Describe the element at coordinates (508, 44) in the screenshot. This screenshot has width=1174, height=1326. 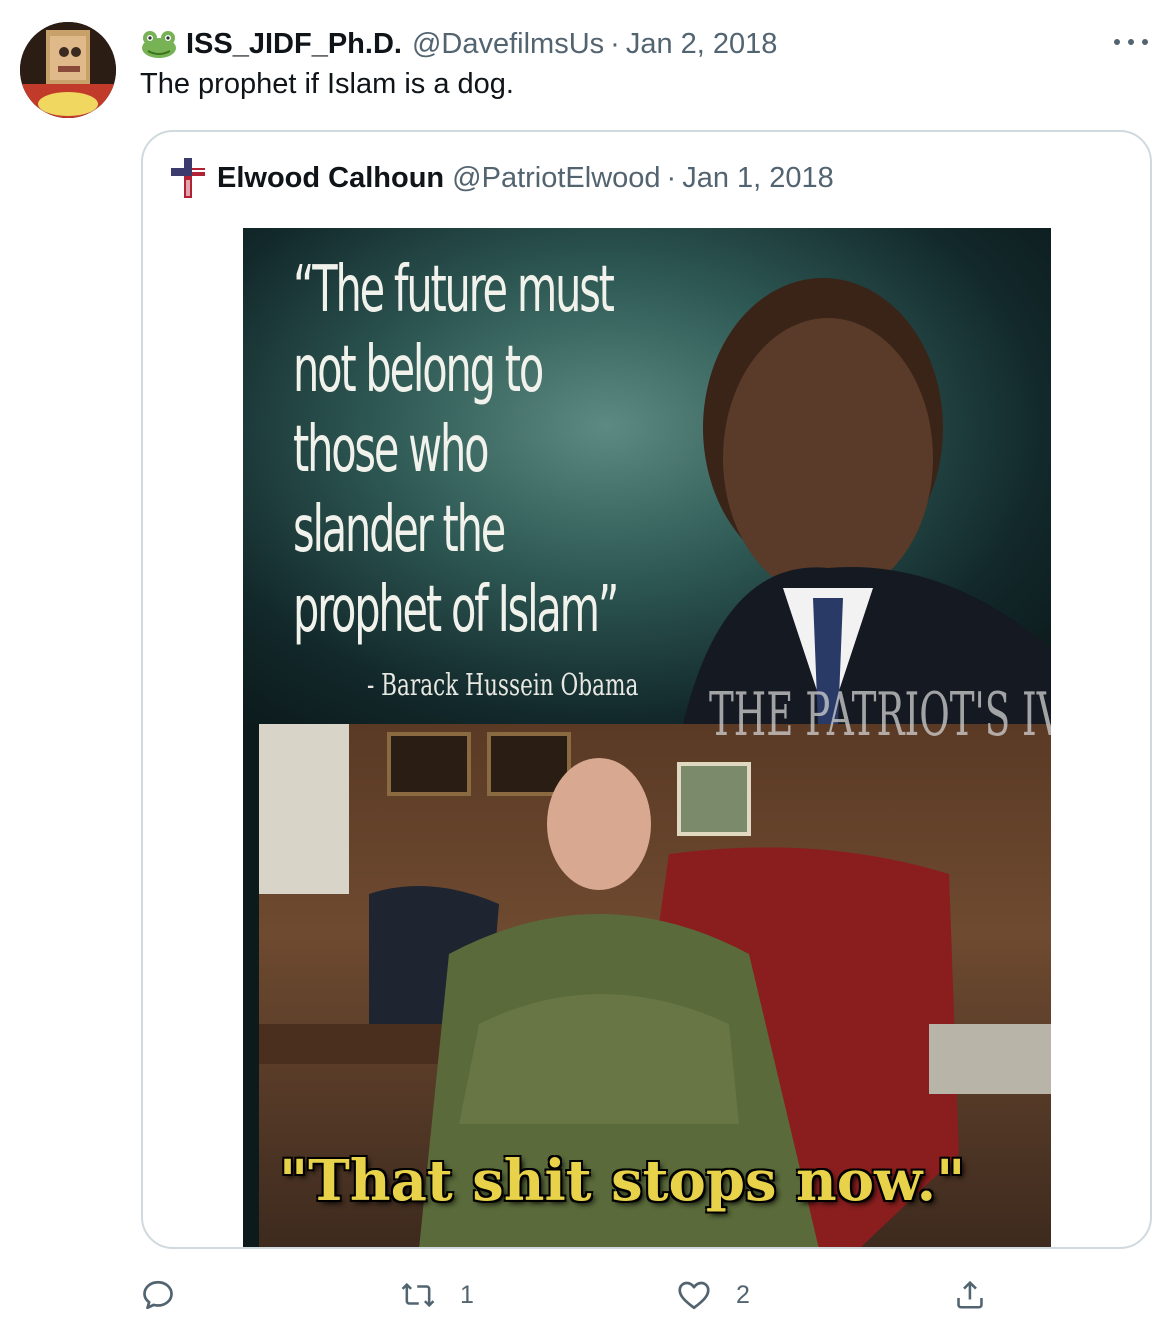
I see `user-handle: @DavefilmsUs` at that location.